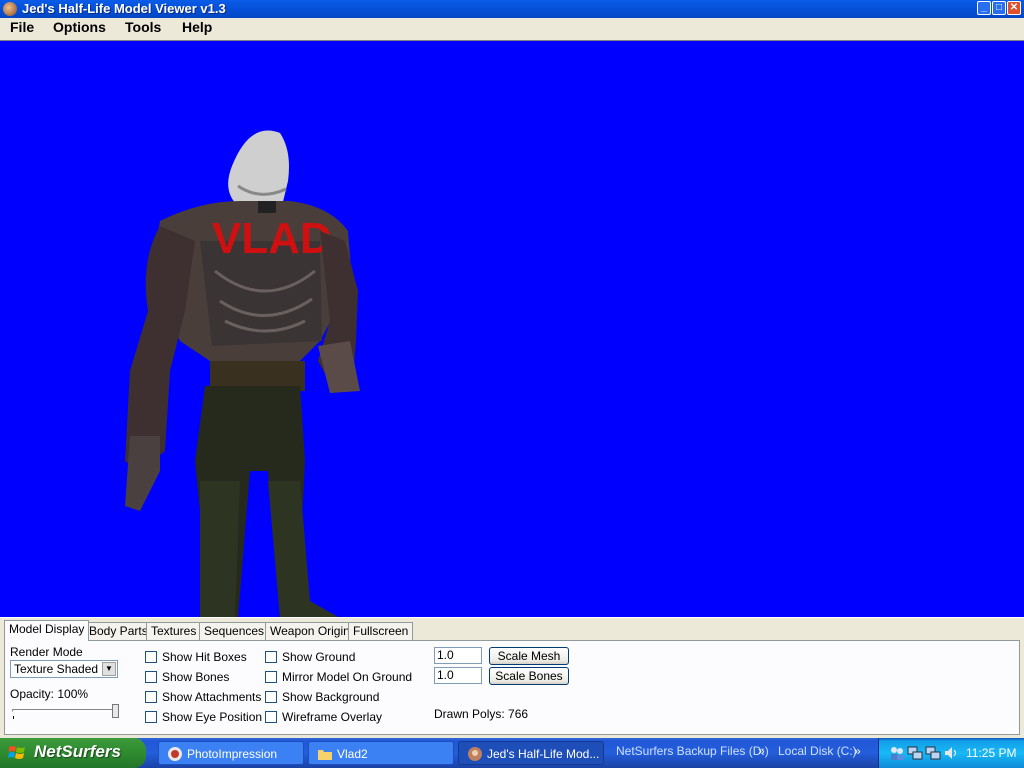 The image size is (1024, 768). I want to click on start-button: NetSurfers, so click(73, 753).